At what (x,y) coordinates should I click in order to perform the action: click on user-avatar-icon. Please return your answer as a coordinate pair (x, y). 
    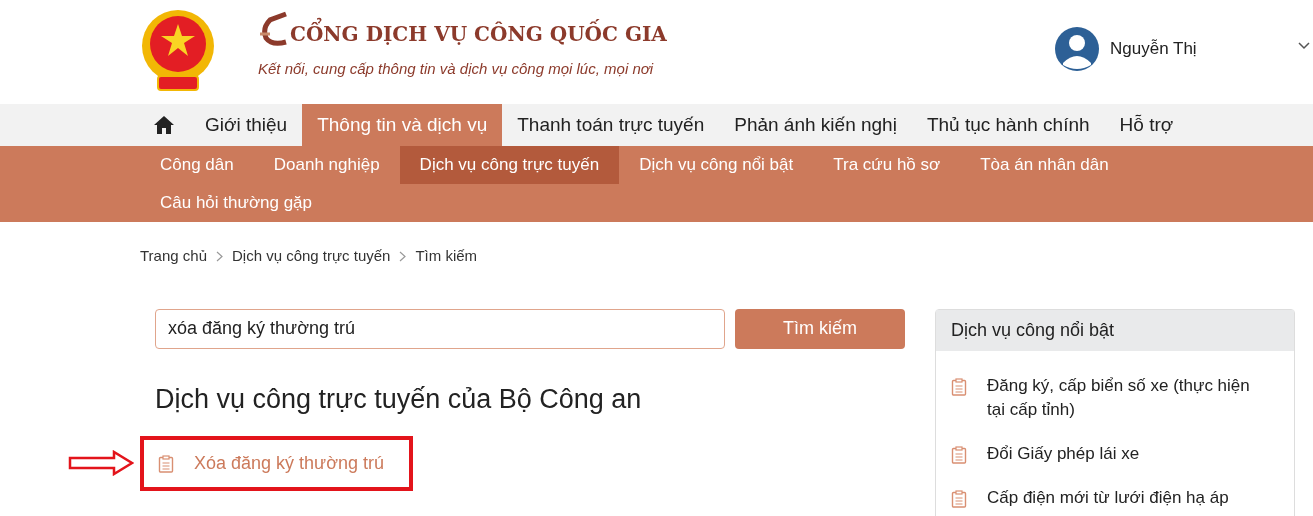
    Looking at the image, I should click on (1077, 49).